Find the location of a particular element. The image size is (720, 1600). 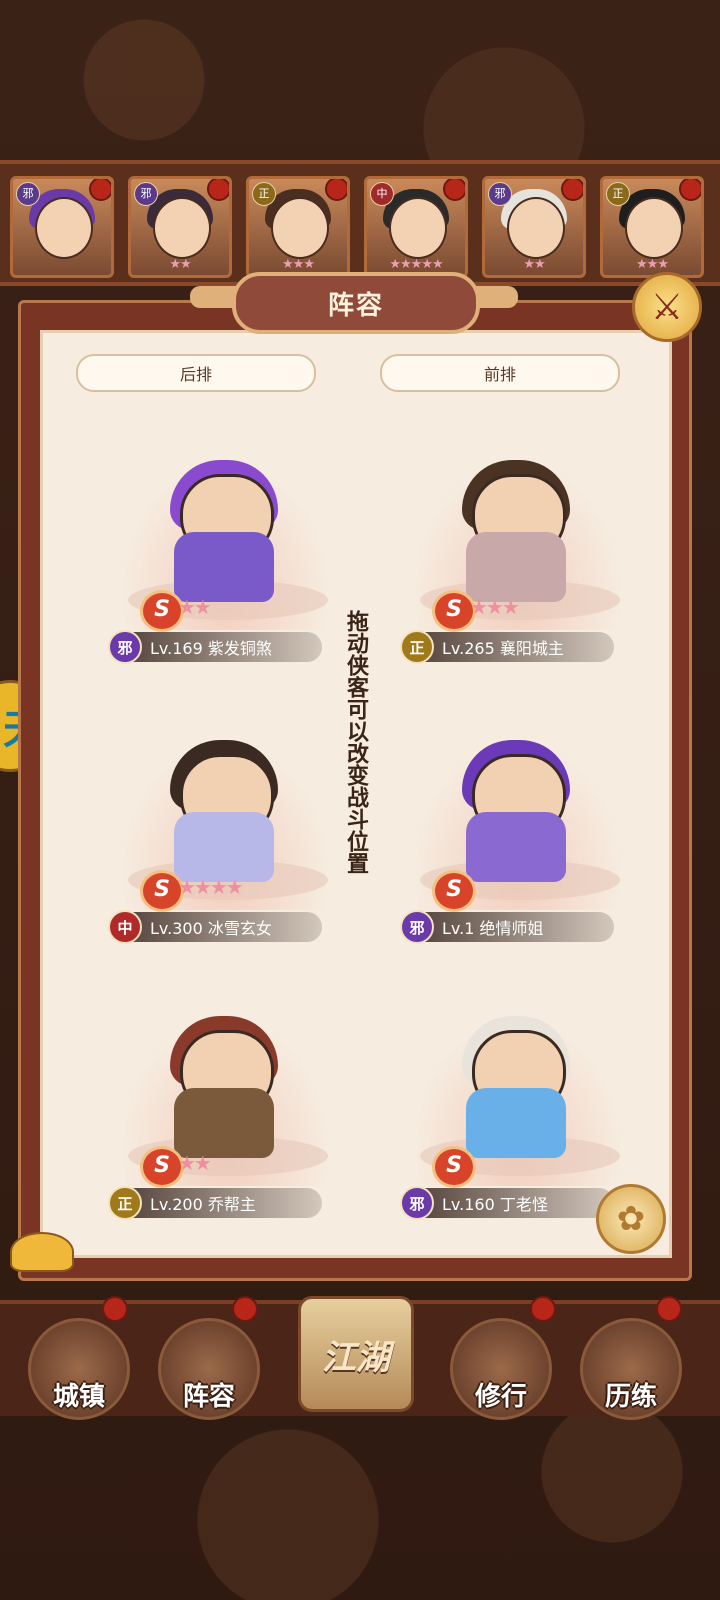

hero-level-name: Lv.265 襄阳城主 is located at coordinates (503, 648).